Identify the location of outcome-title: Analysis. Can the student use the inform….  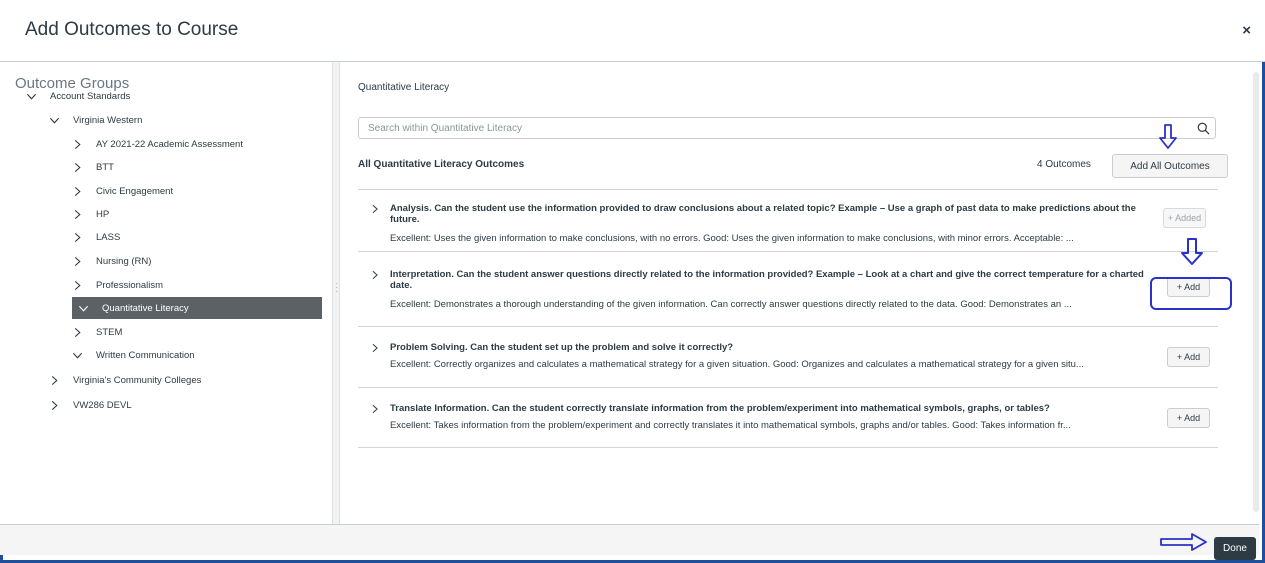
(763, 214).